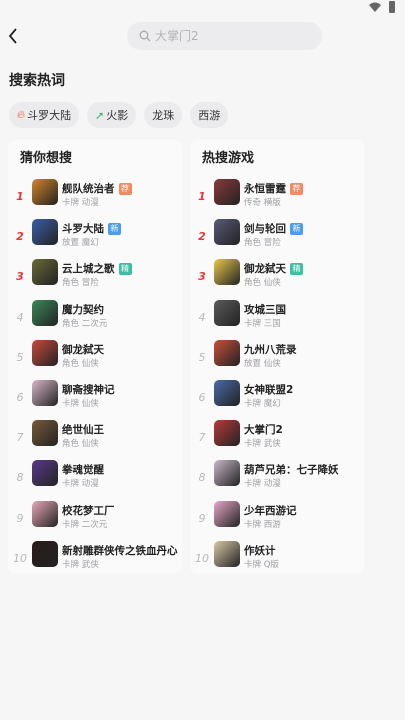 The height and width of the screenshot is (720, 405). I want to click on game-row: 5 九州八荒录 放置 仙侠, so click(277, 361).